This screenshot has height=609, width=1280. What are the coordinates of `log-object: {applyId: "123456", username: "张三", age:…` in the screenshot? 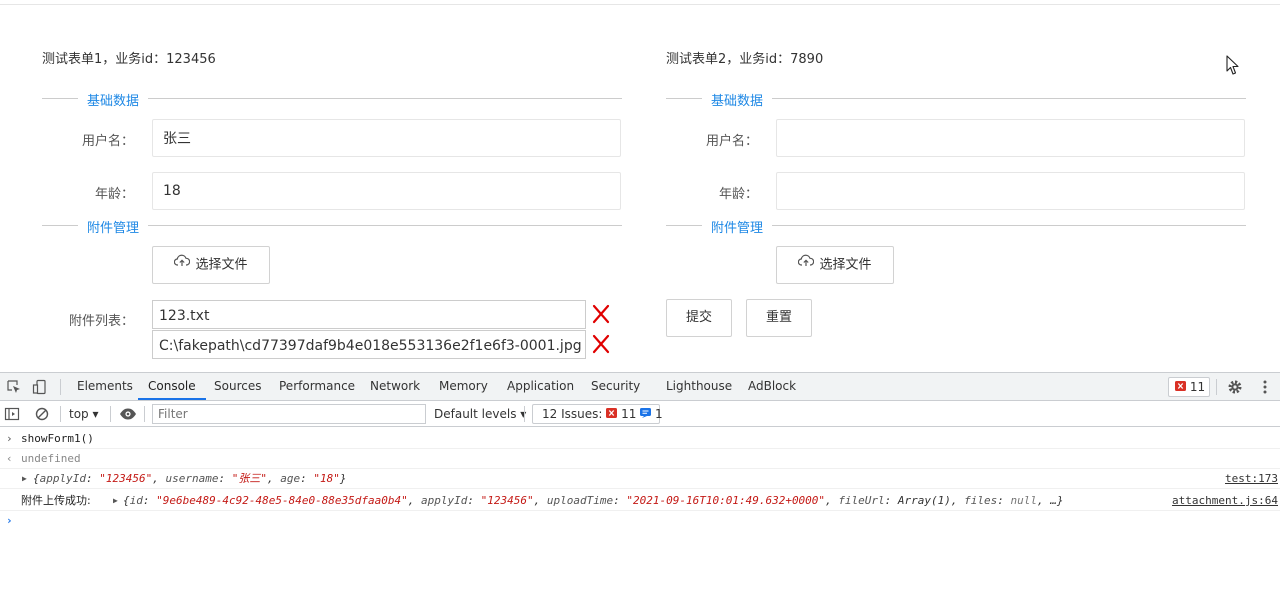 It's located at (190, 478).